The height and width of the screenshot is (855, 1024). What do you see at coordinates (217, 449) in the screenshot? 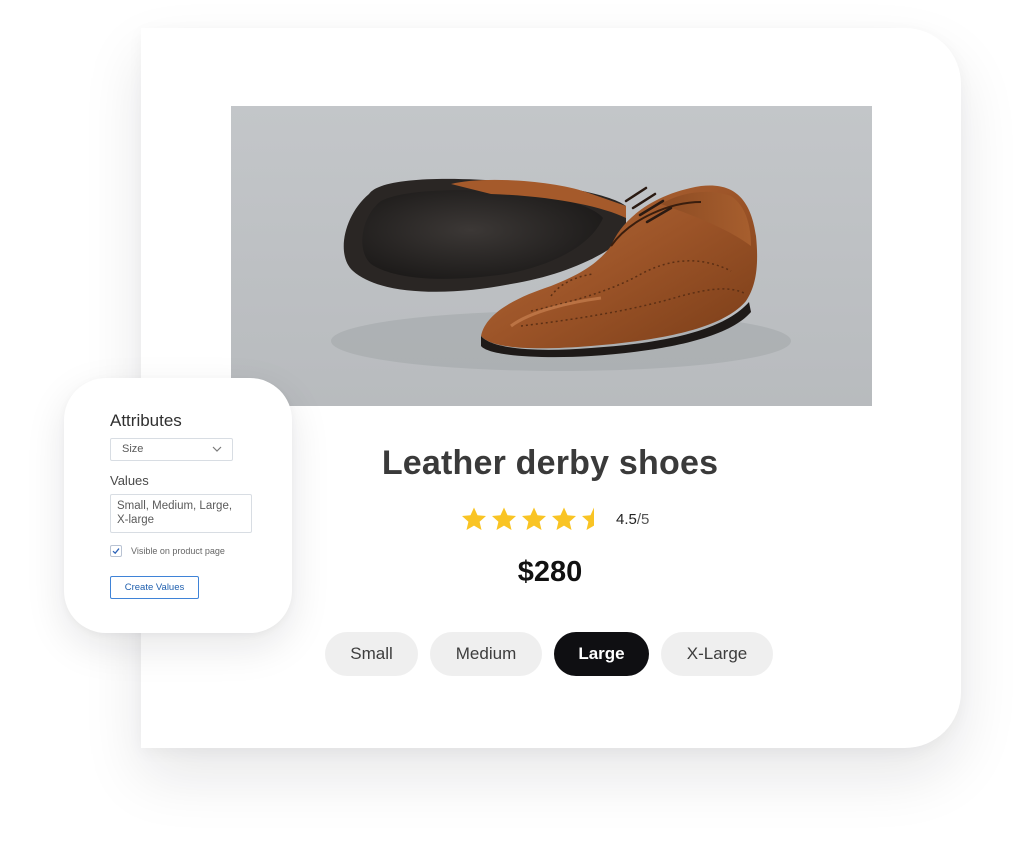
I see `chevron-down-icon` at bounding box center [217, 449].